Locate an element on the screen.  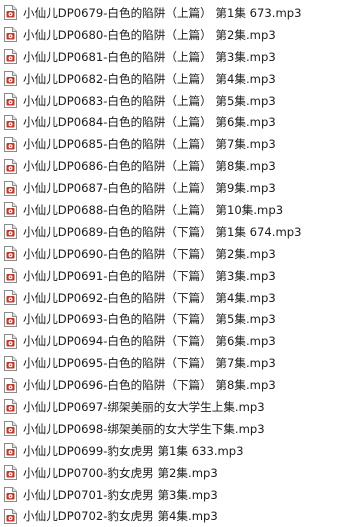
file-name: 小仙儿DP0693-白色的陷阱（下篇） 第5集.mp3 is located at coordinates (149, 319).